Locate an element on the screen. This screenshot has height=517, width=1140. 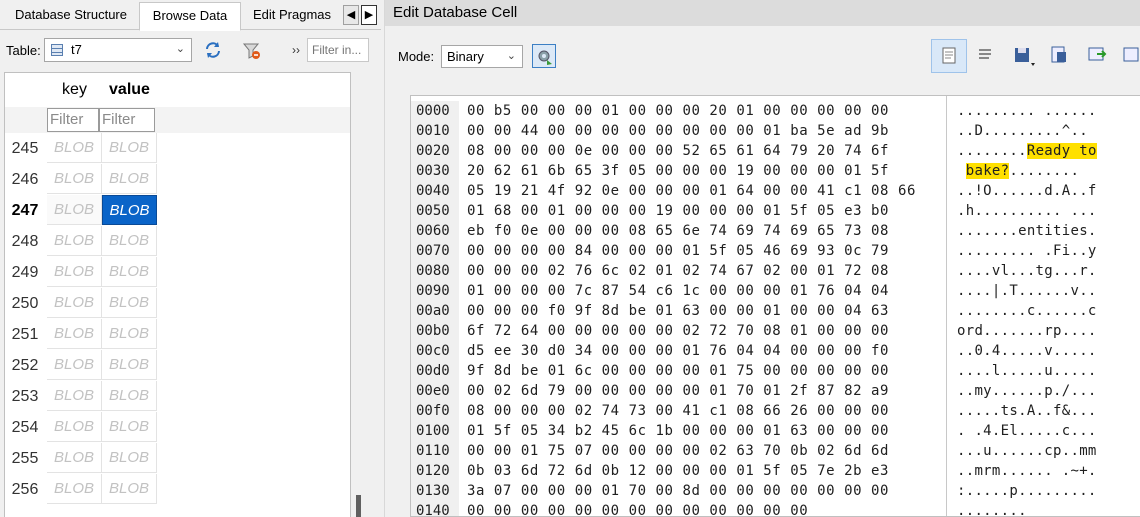
row-number: 246 is located at coordinates (25, 179).